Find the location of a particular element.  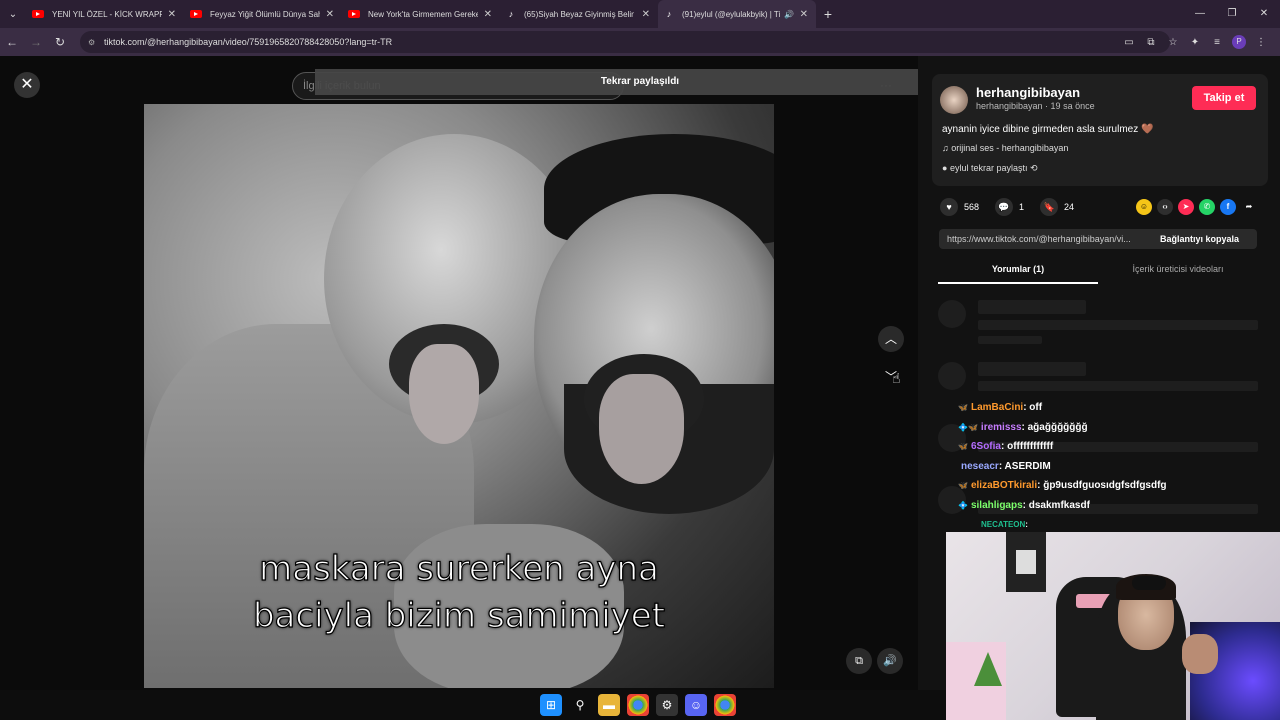

menu-dots-icon: ⋮ is located at coordinates (1261, 42).